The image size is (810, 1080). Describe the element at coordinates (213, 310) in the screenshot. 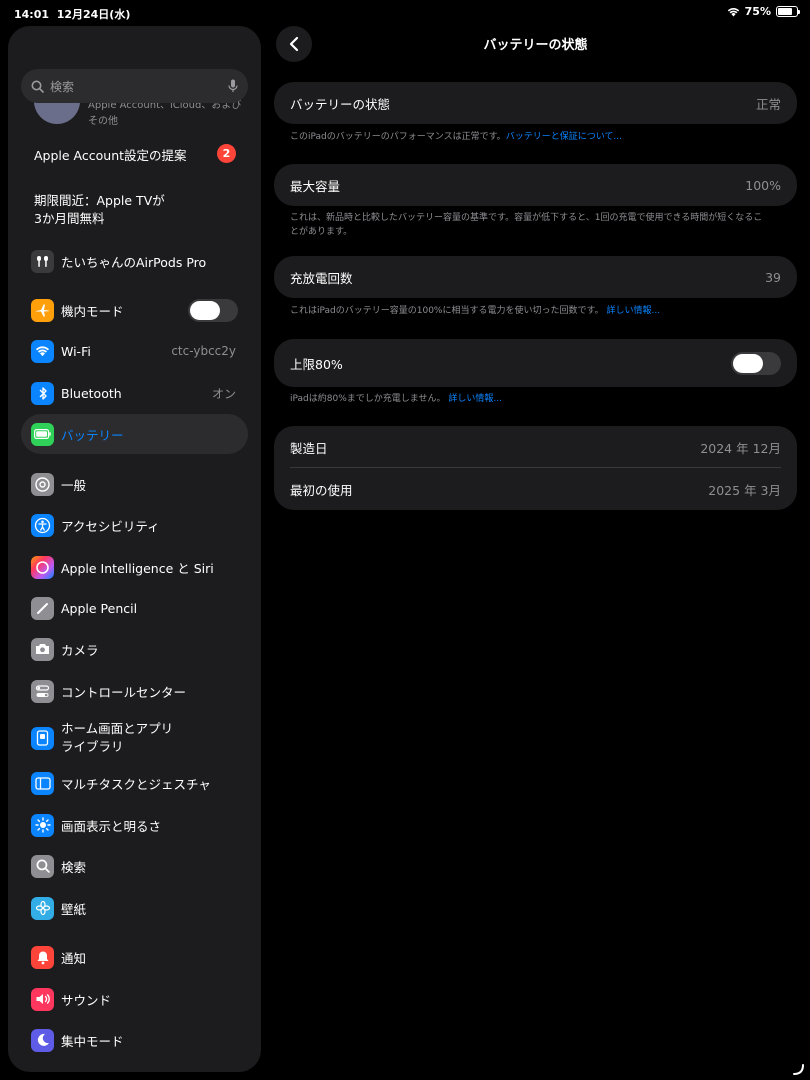

I see `airplane-mode-toggle` at that location.